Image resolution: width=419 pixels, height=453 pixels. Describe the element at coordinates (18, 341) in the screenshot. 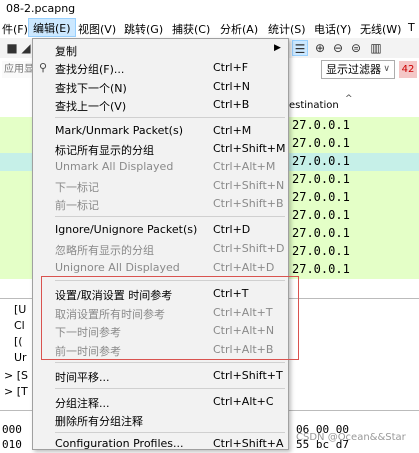

I see `detail-line: [(` at that location.